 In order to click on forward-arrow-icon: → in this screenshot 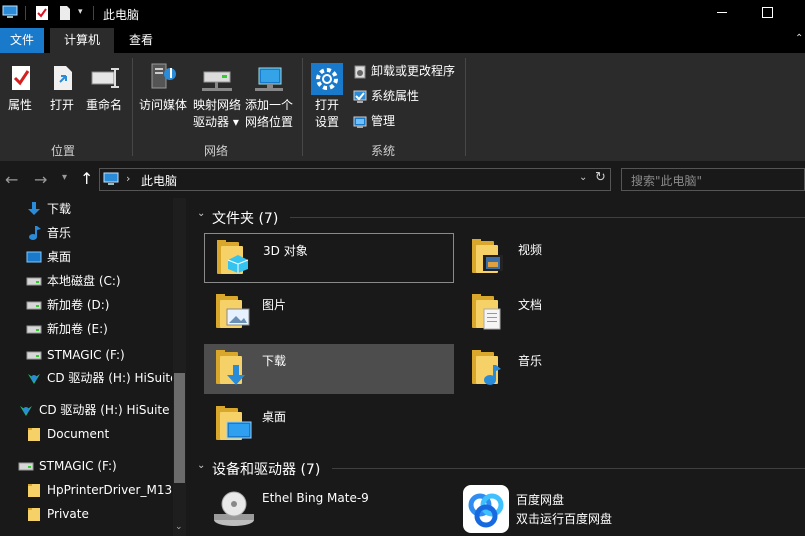, I will do `click(40, 179)`.